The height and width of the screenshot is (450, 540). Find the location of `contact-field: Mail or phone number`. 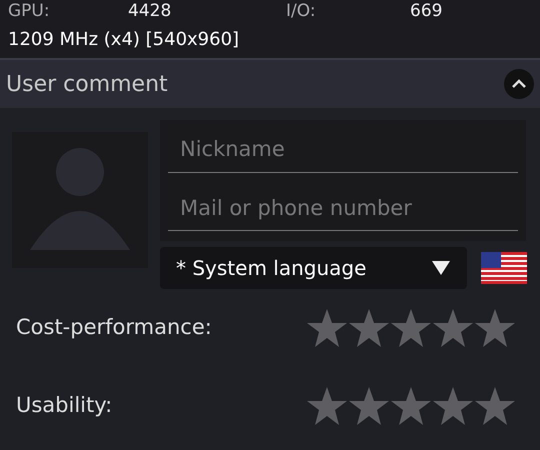

contact-field: Mail or phone number is located at coordinates (343, 210).